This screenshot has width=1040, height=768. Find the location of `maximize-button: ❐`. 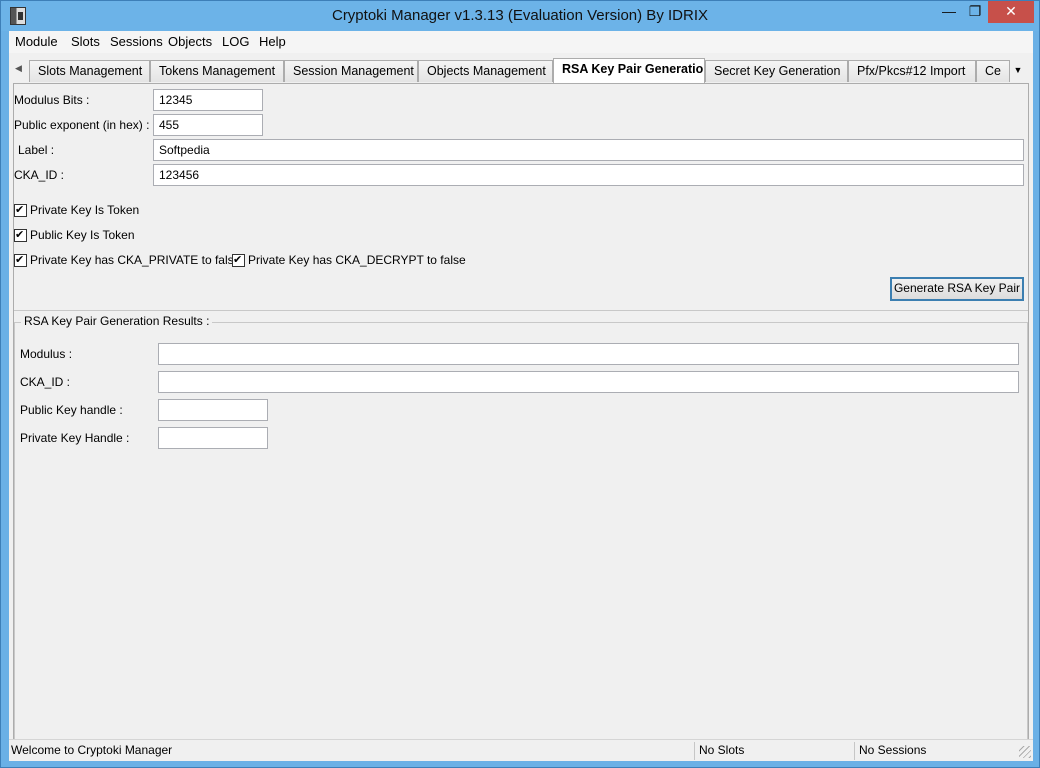

maximize-button: ❐ is located at coordinates (975, 12).